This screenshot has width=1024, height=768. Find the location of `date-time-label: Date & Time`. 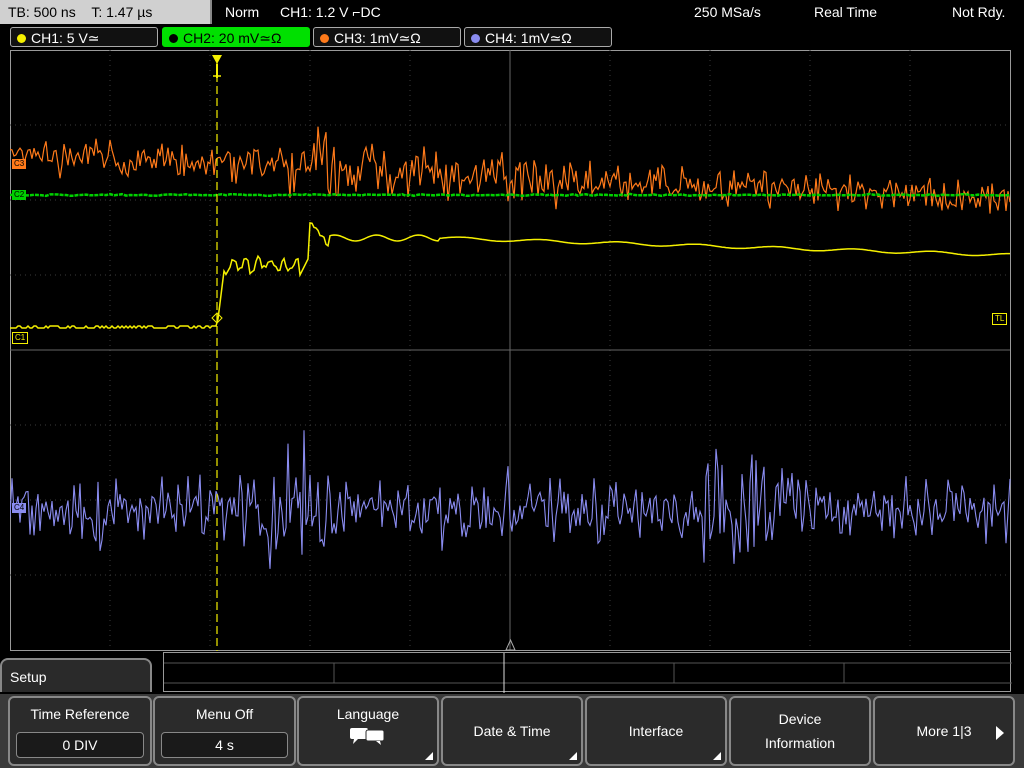

date-time-label: Date & Time is located at coordinates (512, 731).